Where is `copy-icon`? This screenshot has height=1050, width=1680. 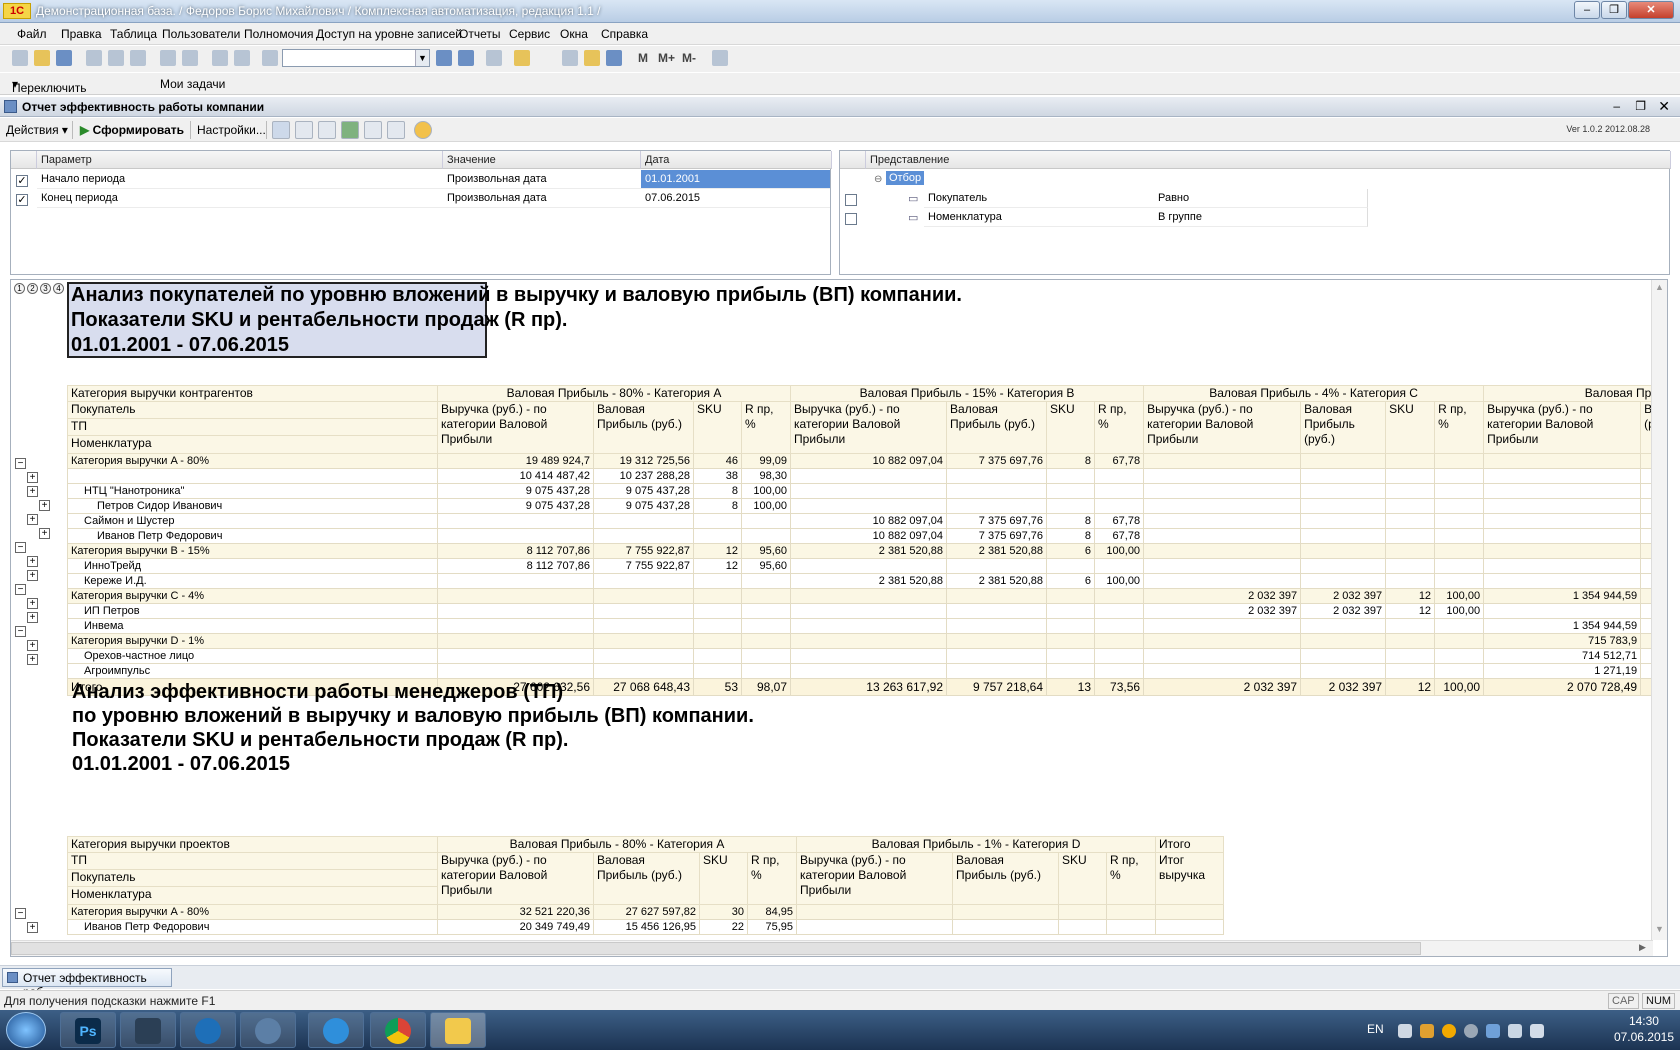 copy-icon is located at coordinates (116, 58).